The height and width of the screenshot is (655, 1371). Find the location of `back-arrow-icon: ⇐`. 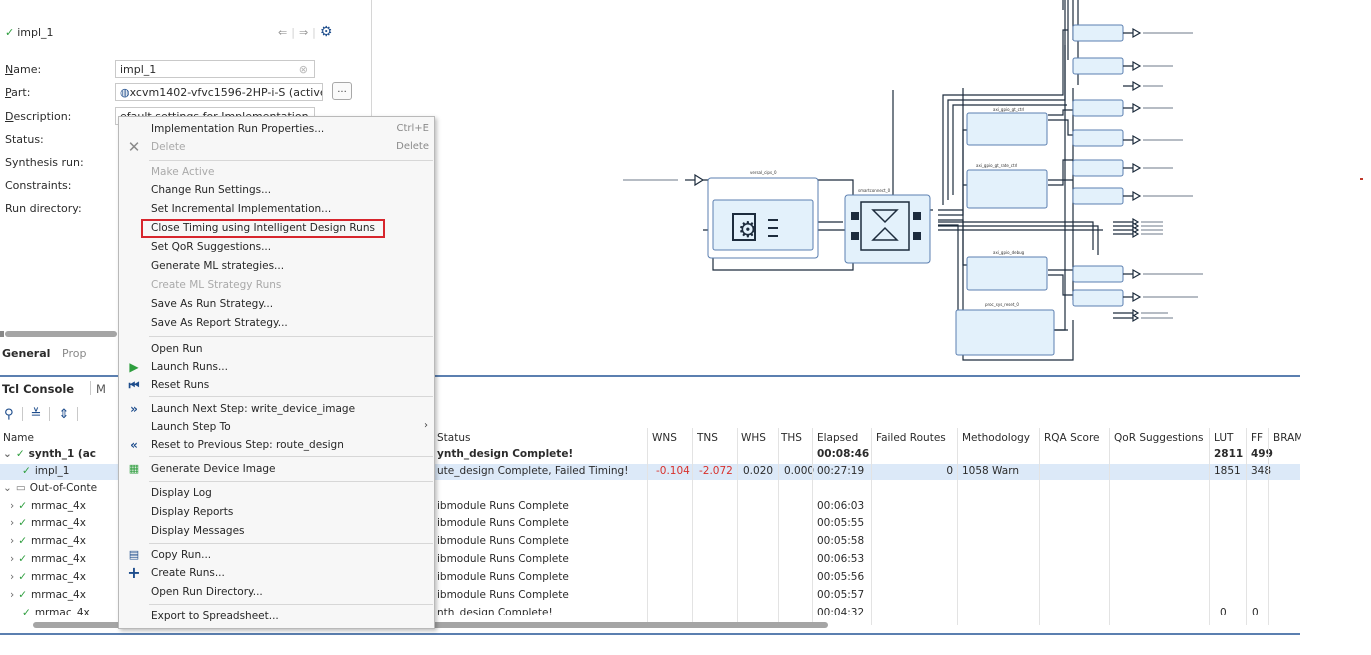

back-arrow-icon: ⇐ is located at coordinates (282, 32).